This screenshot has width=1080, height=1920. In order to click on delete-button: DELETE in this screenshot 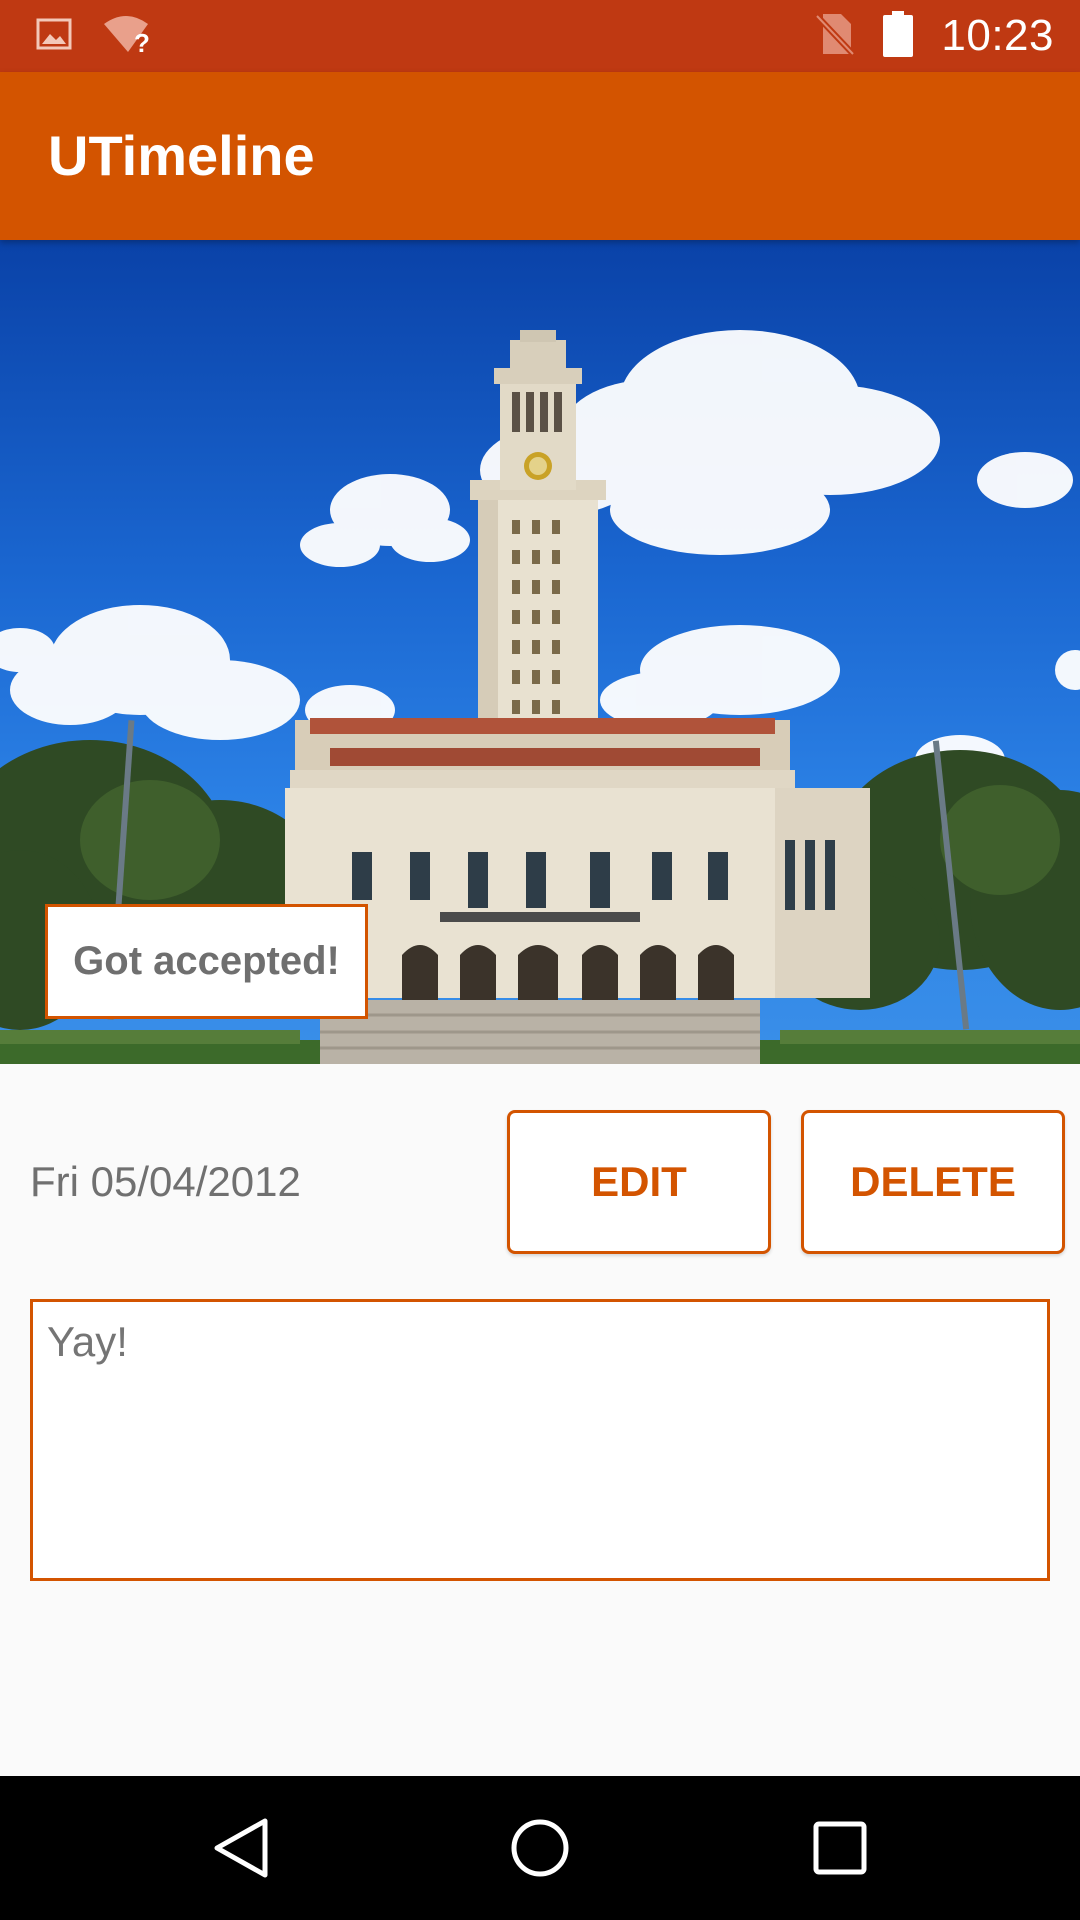, I will do `click(933, 1182)`.